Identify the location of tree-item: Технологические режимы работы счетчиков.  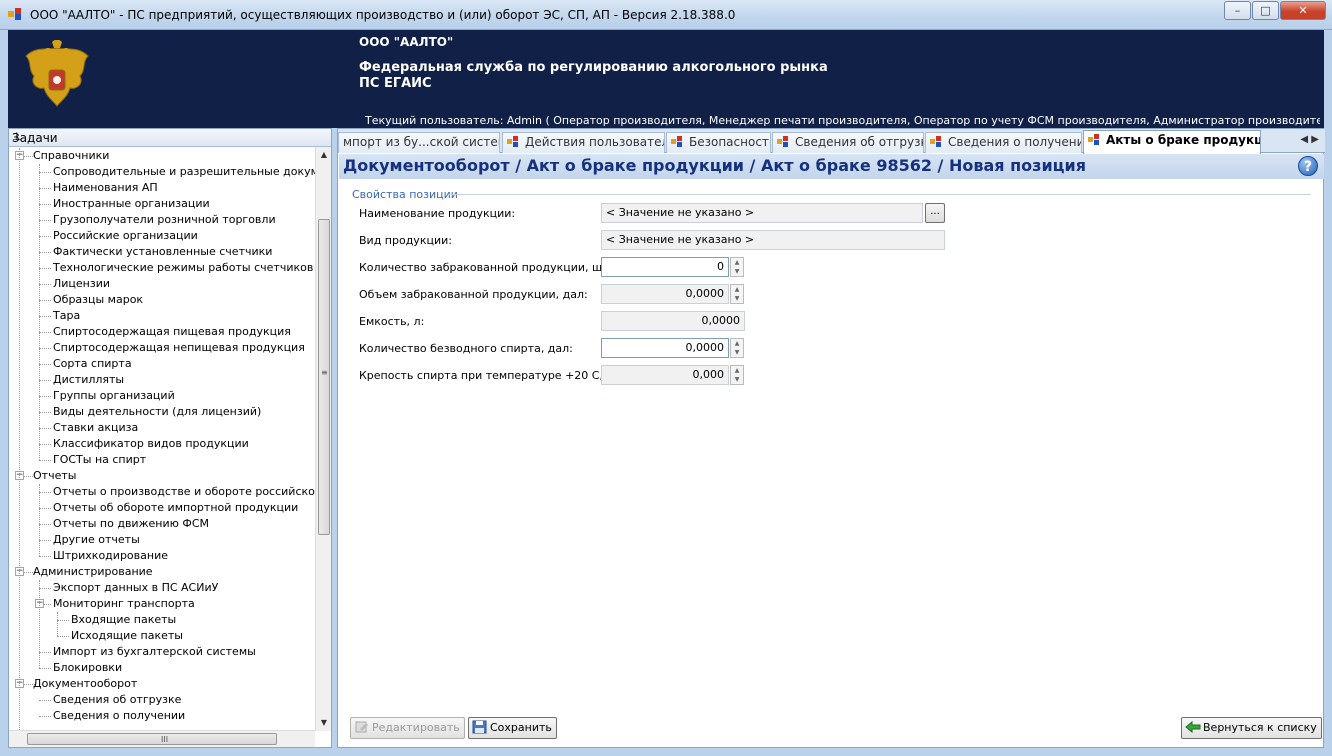
(183, 268).